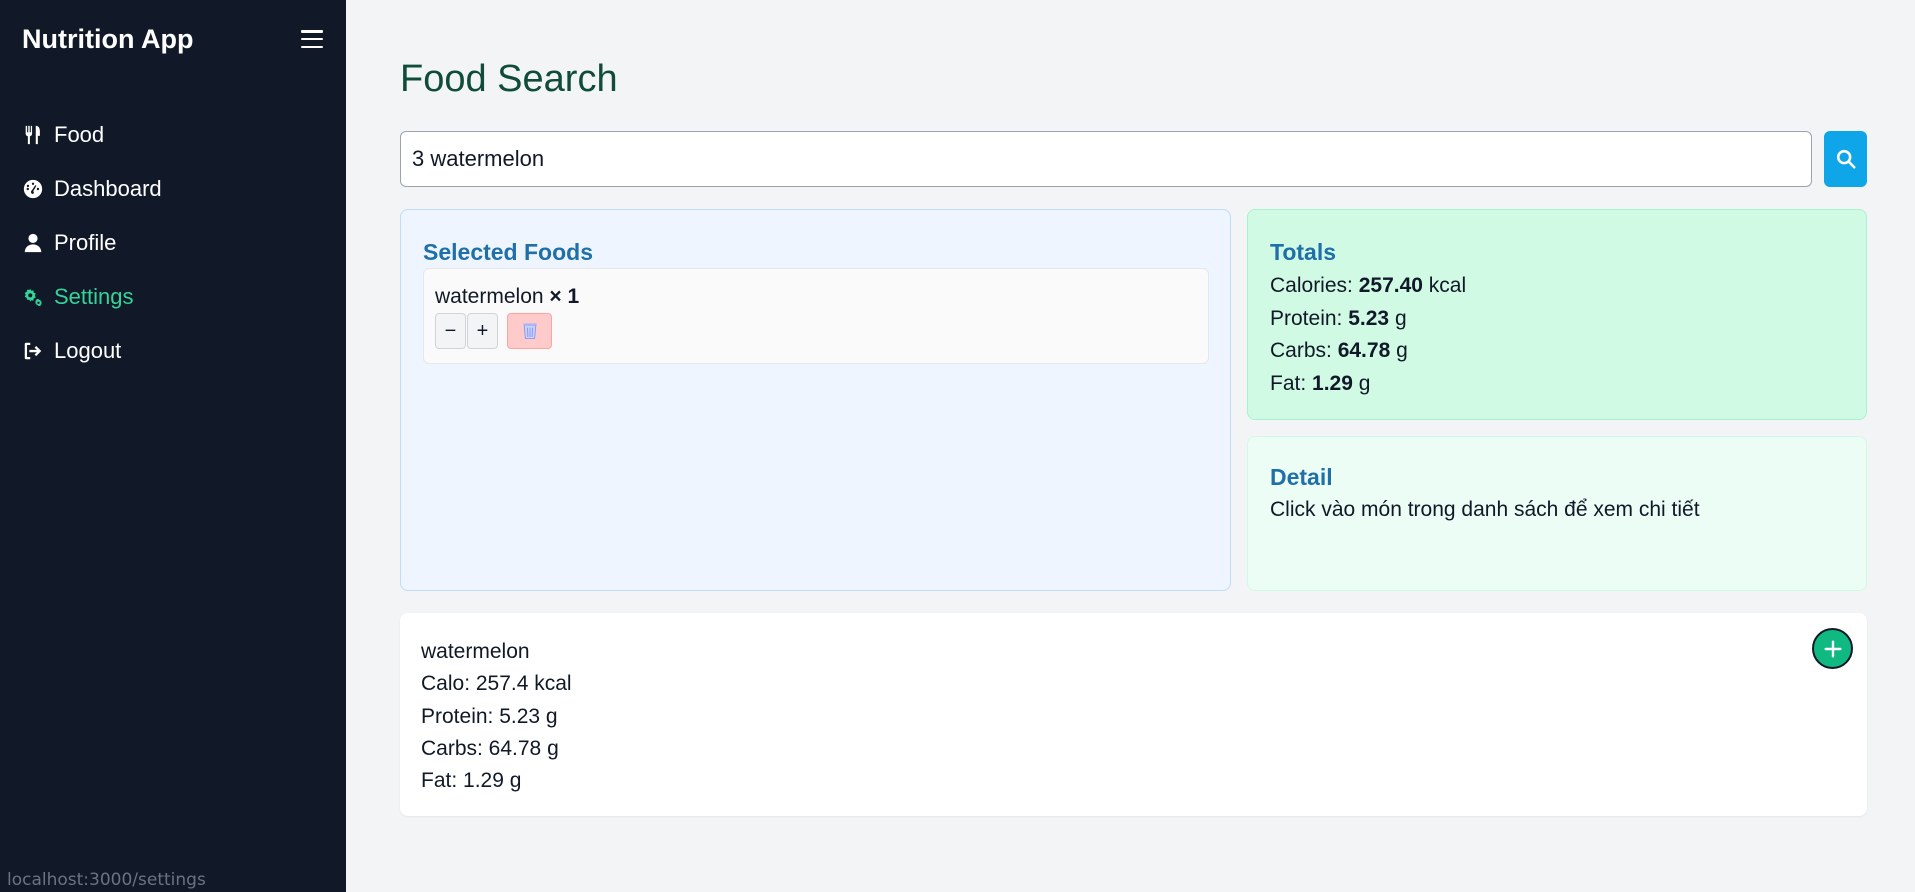 The width and height of the screenshot is (1915, 892). I want to click on status-bar-url: localhost:3000/settings, so click(106, 880).